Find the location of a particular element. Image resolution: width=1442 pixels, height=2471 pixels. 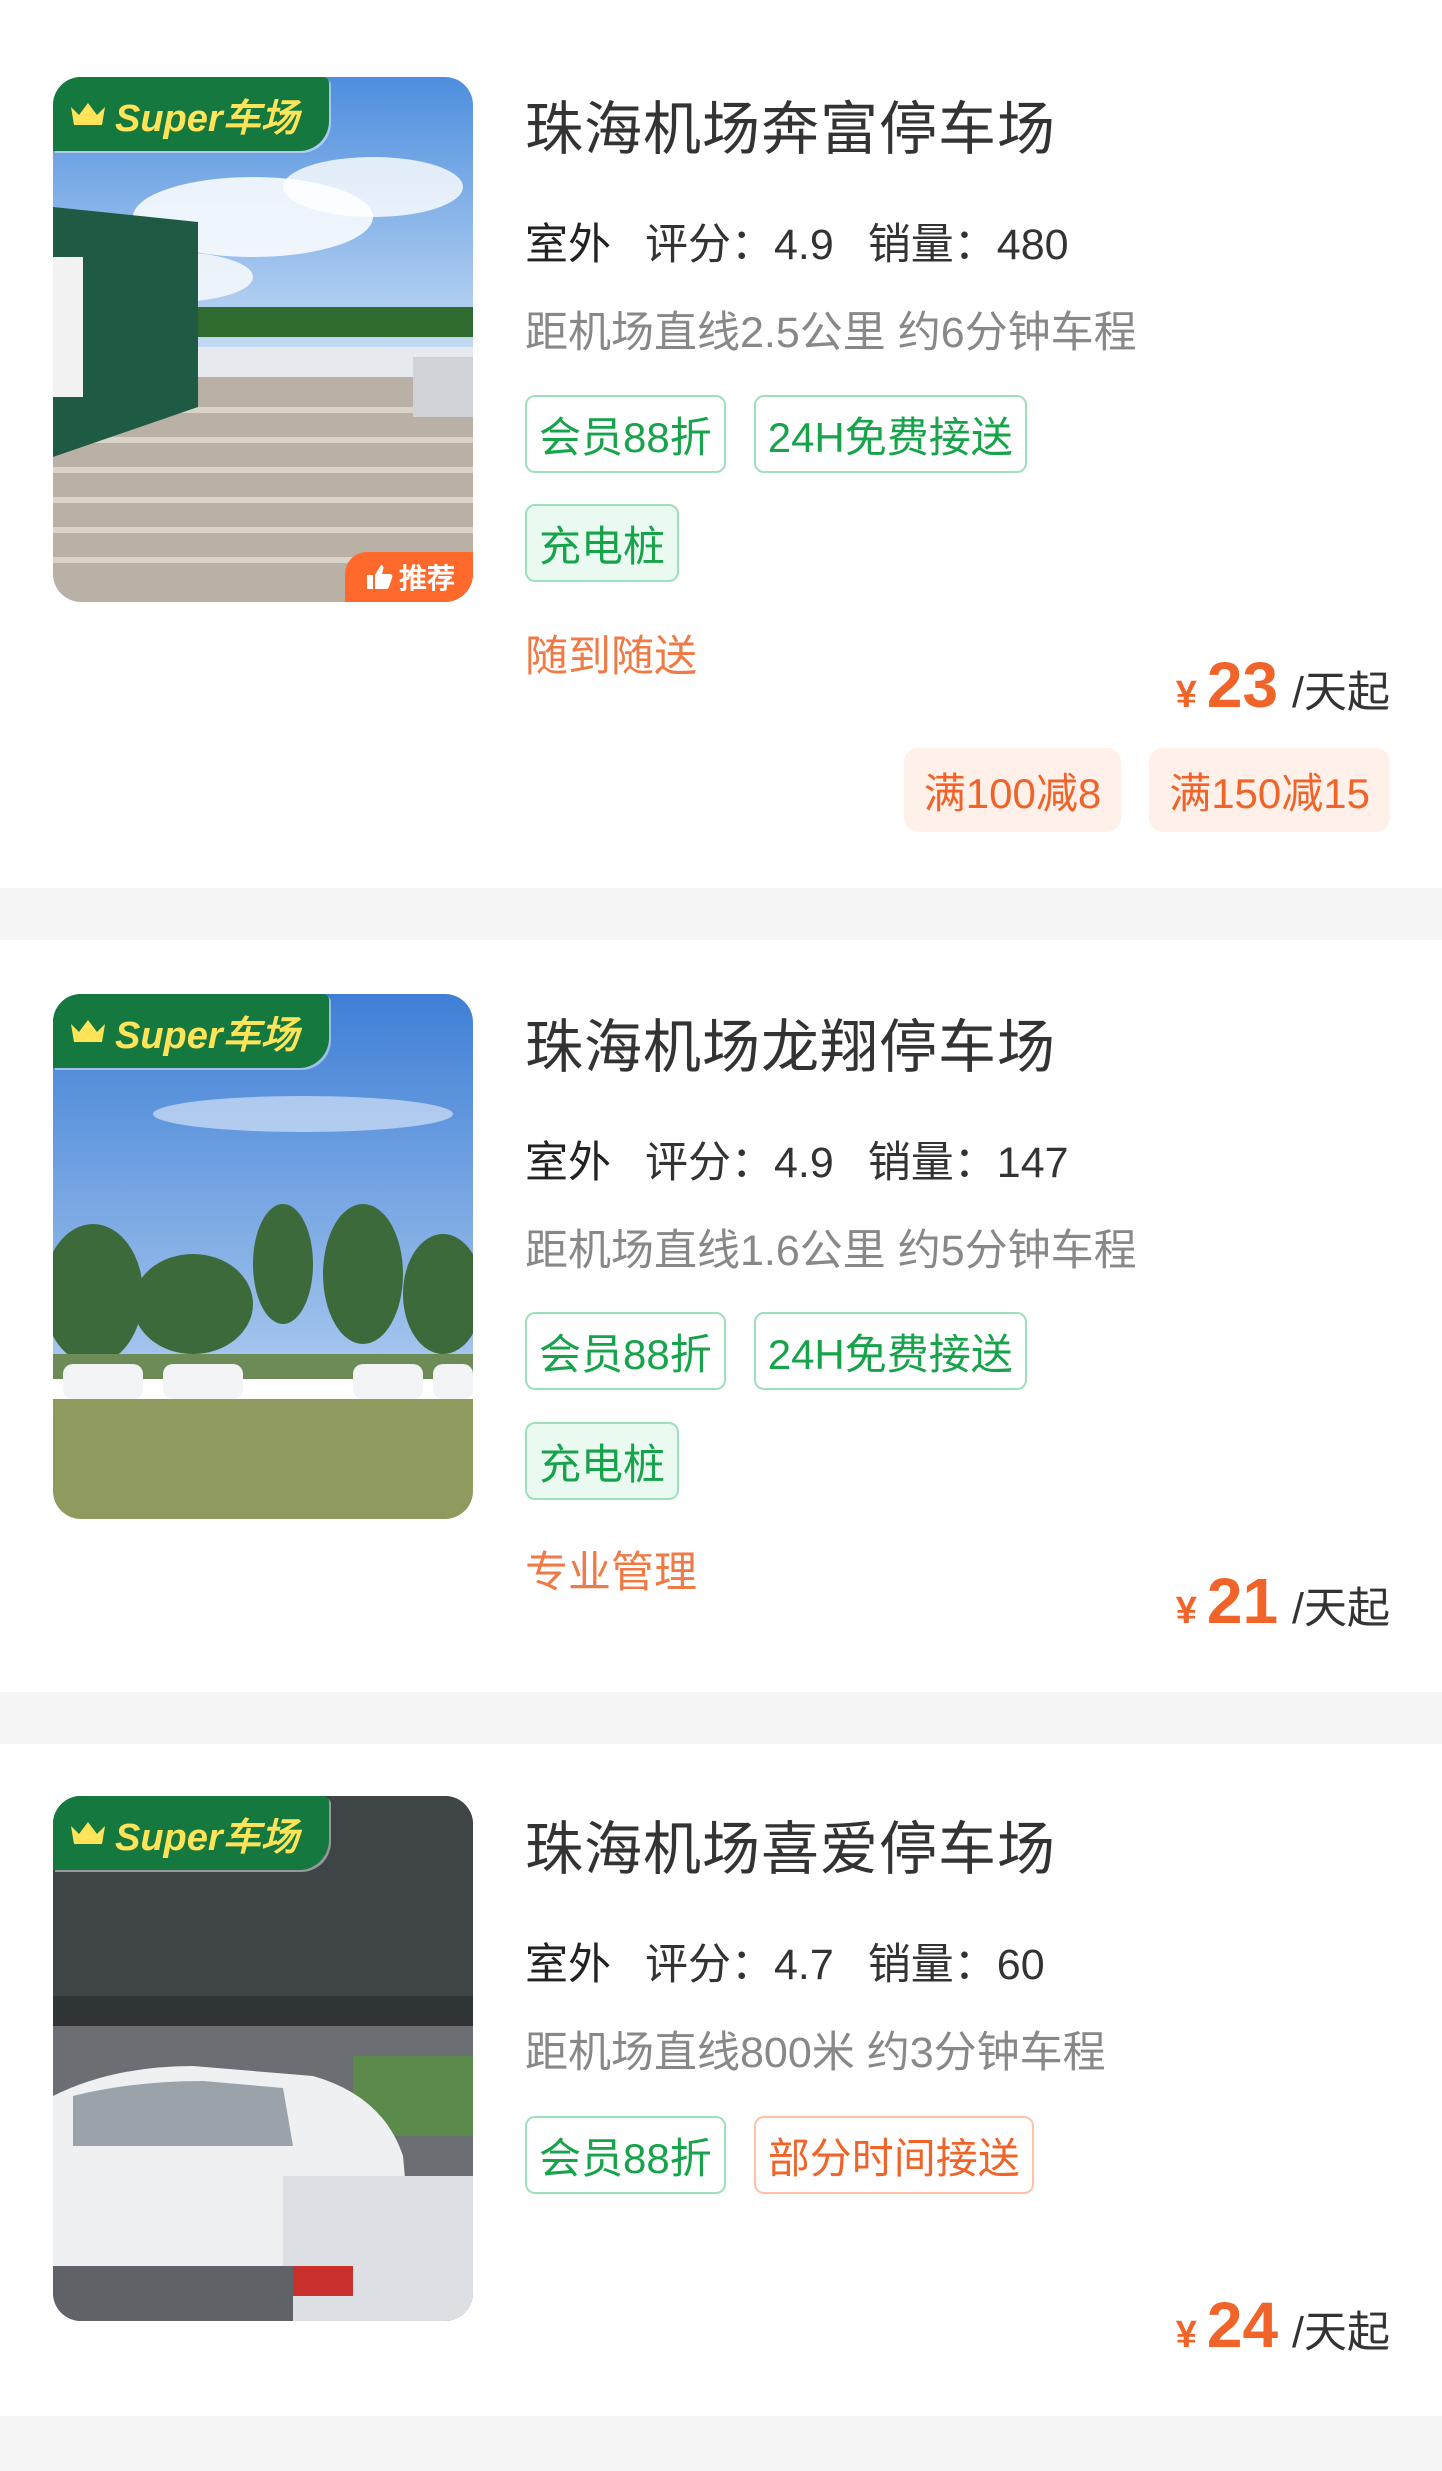

tag-row: 会员88折 部分时间接送 is located at coordinates (793, 2155).